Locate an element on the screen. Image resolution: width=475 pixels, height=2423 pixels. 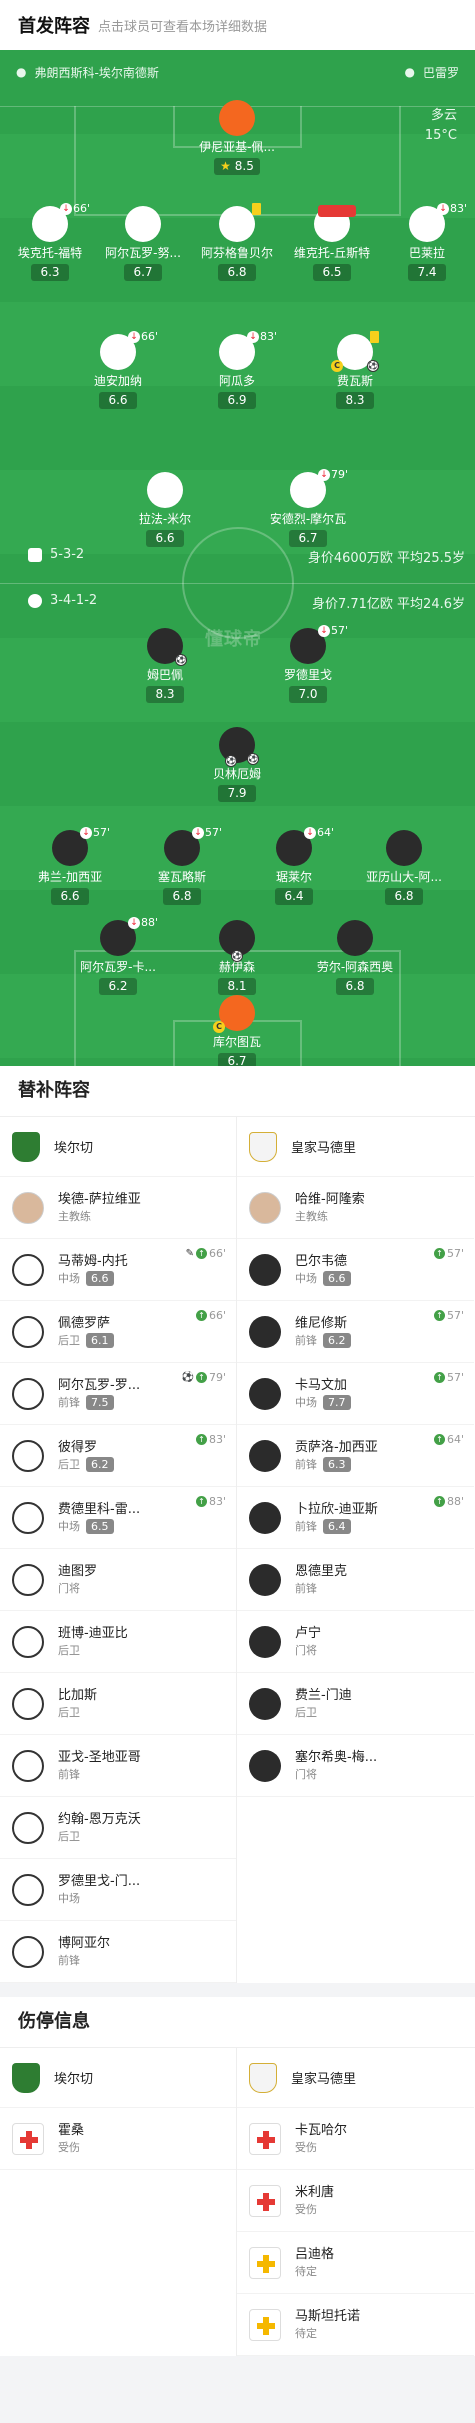
sub-player-row: 卡马文加 中场 7.7 ↑ 57' is located at coordinates (355, 1394).